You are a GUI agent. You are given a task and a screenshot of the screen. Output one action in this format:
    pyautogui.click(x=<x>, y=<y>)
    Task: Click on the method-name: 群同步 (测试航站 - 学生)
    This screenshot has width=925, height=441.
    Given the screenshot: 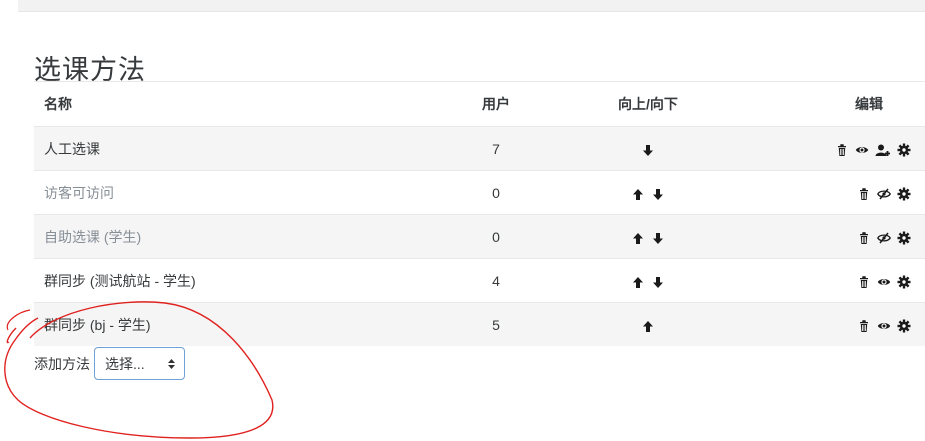 What is the action you would take?
    pyautogui.click(x=239, y=280)
    